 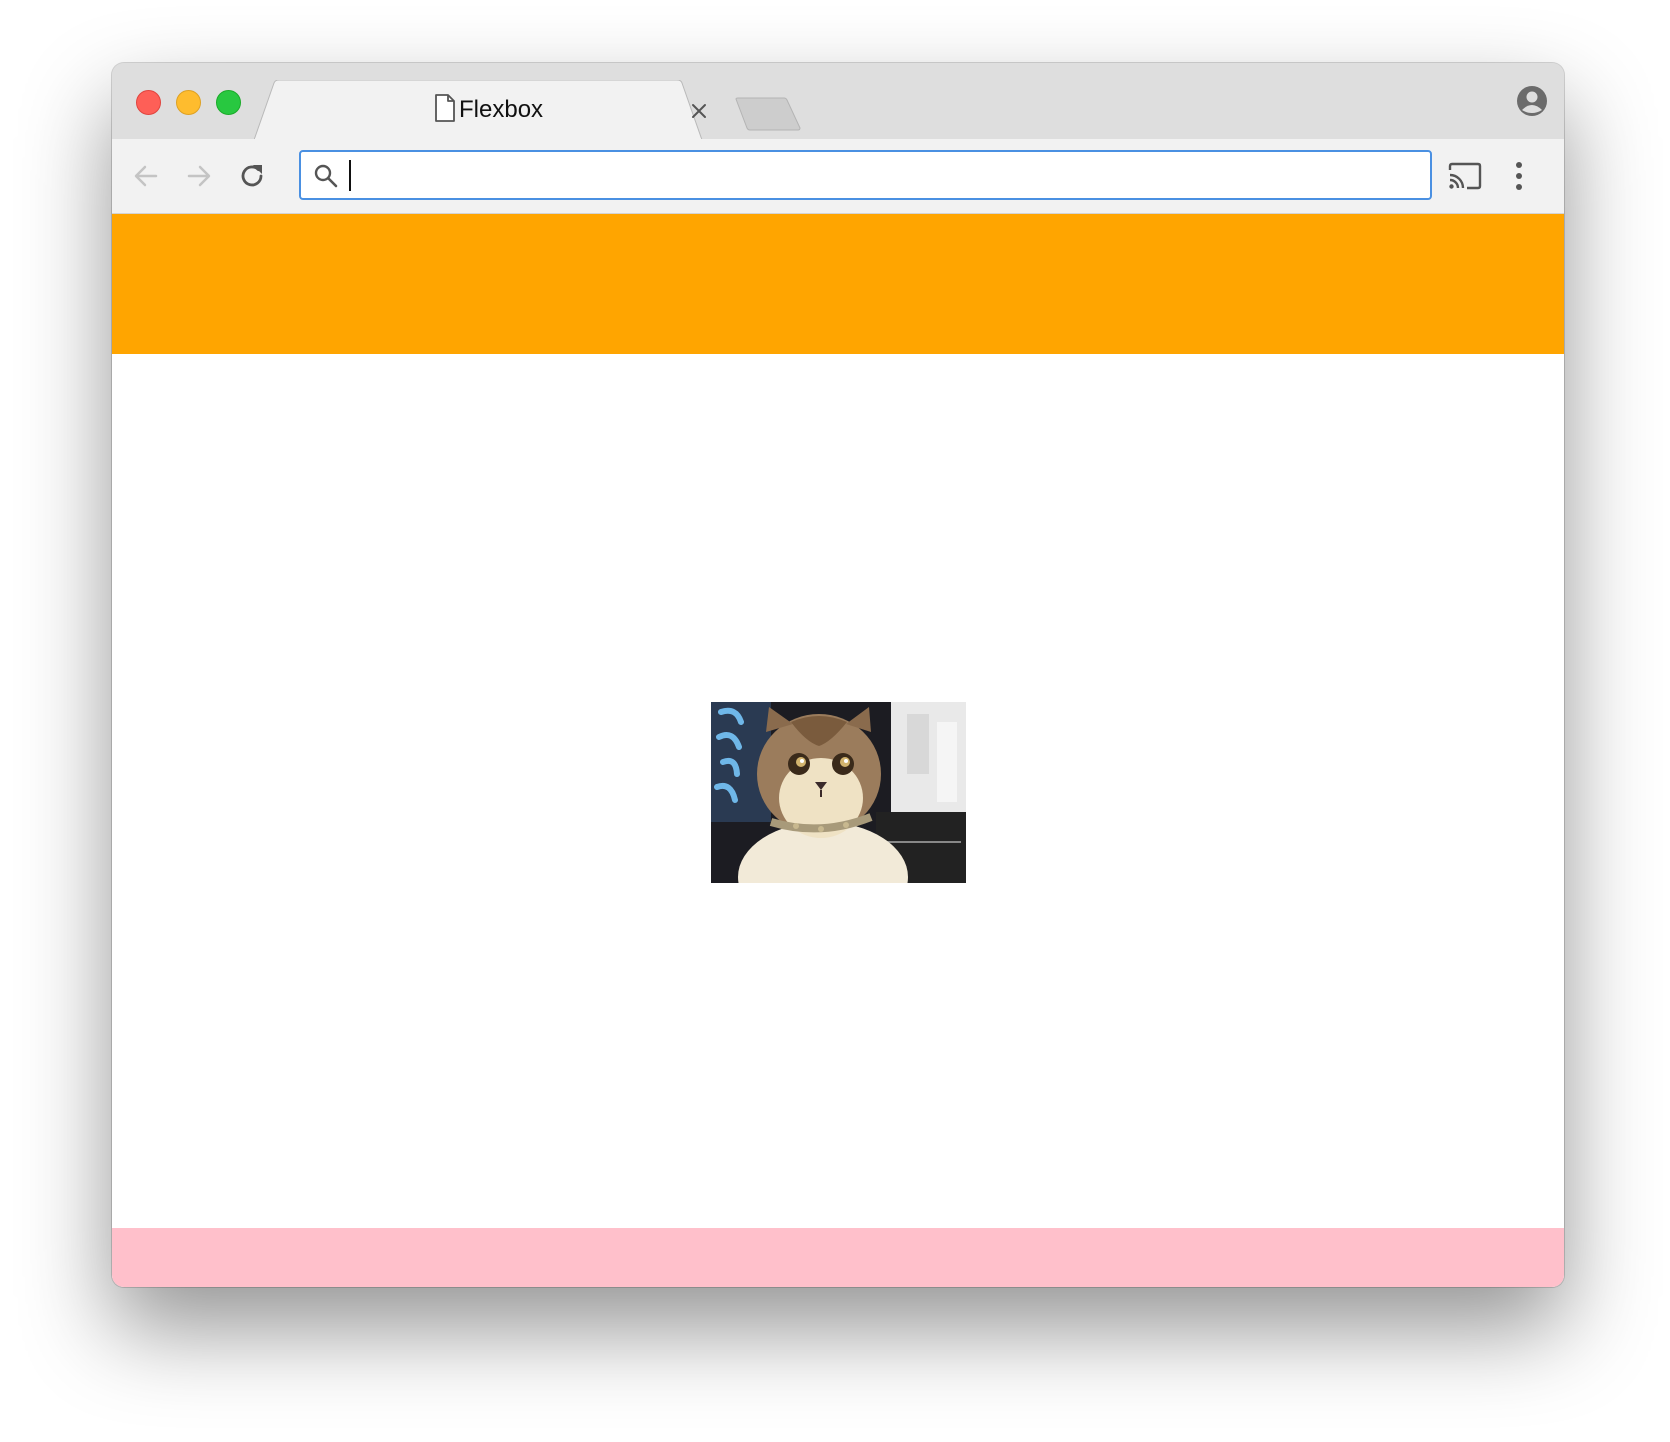 I want to click on cast-button, so click(x=1465, y=176).